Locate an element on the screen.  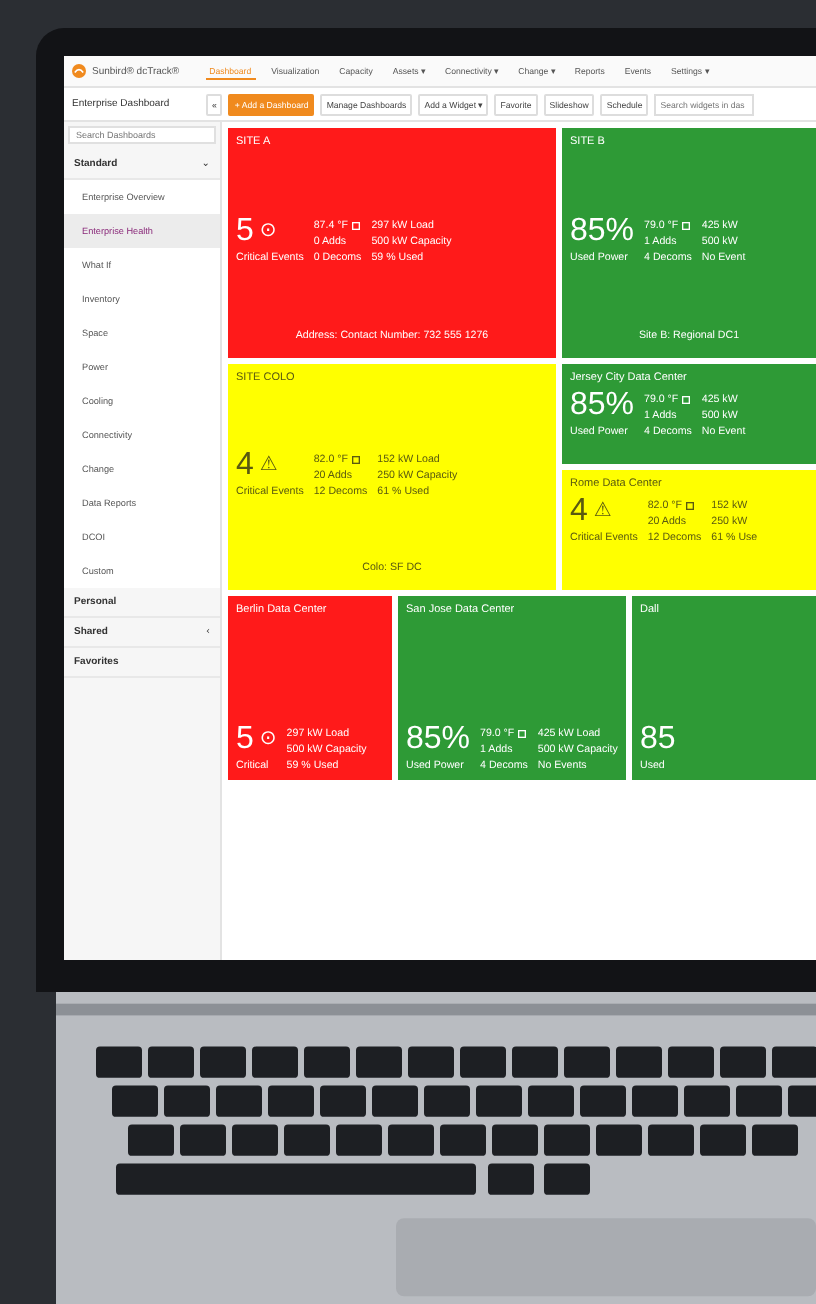
logo-icon is located at coordinates (79, 71).